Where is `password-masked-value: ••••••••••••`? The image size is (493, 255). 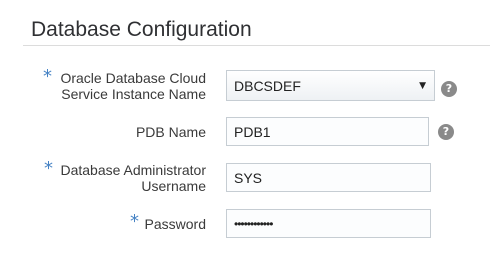 password-masked-value: •••••••••••• is located at coordinates (253, 223).